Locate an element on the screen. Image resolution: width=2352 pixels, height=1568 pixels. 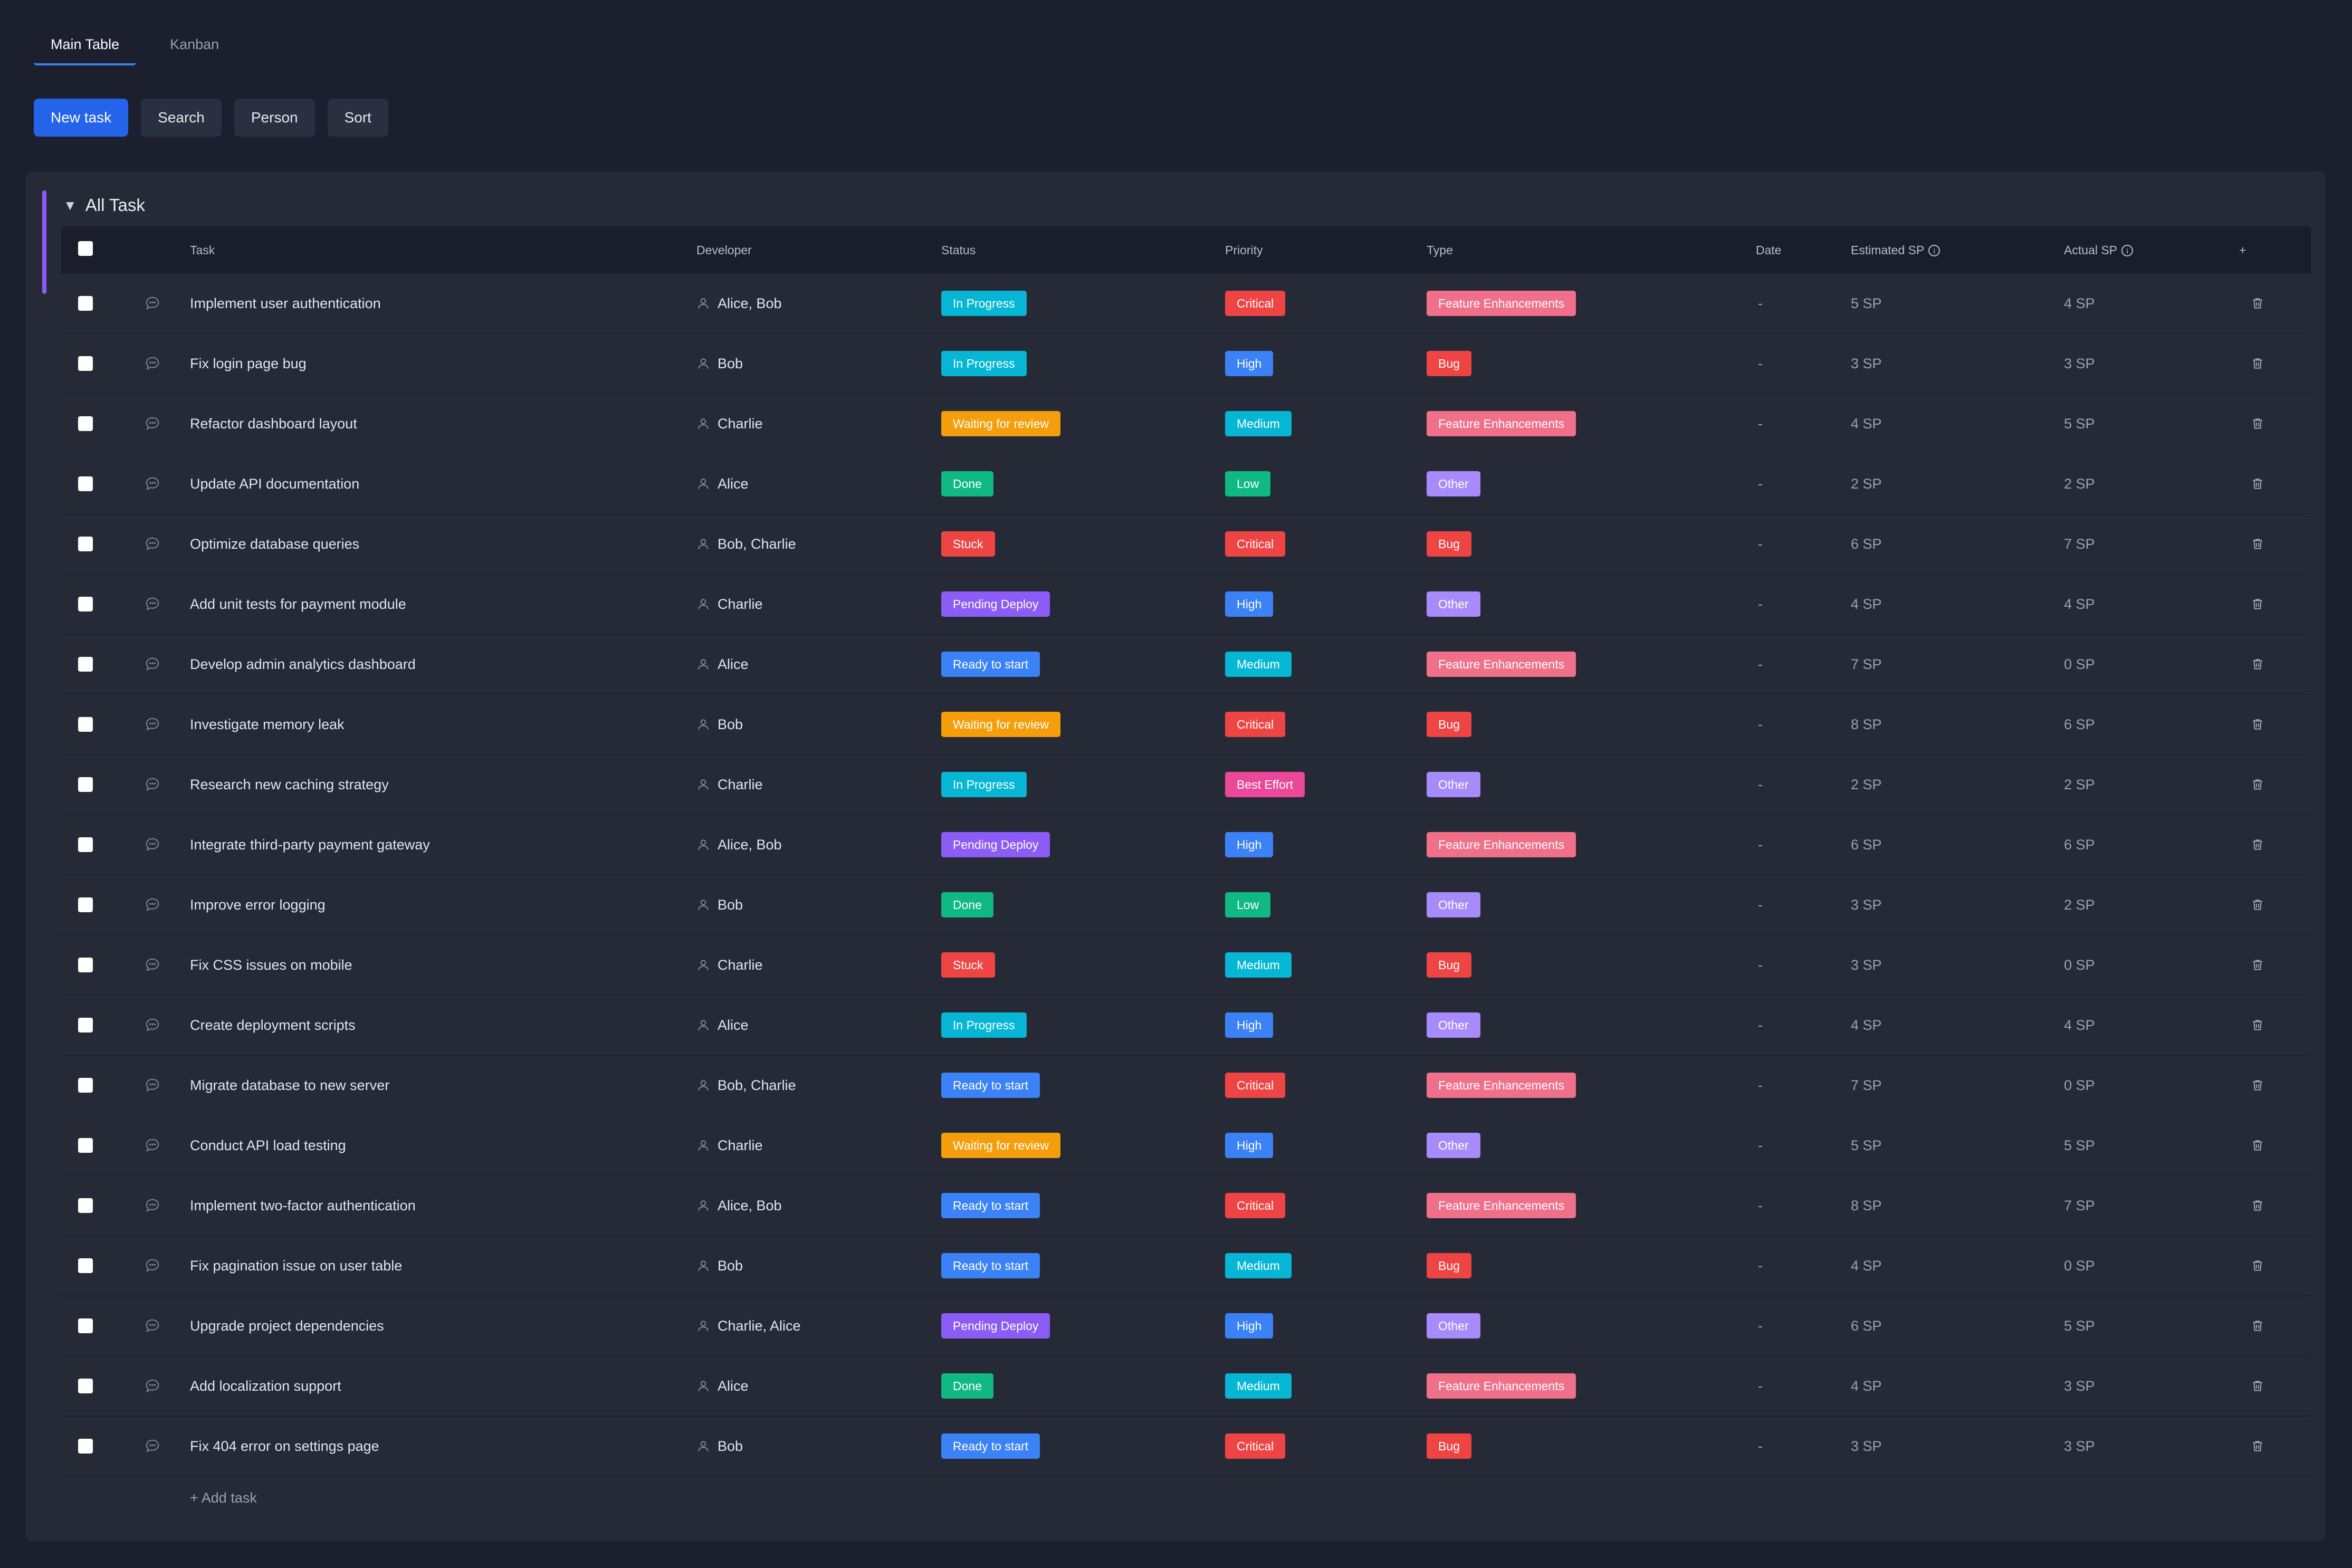
priority-cell: High is located at coordinates (1249, 1145).